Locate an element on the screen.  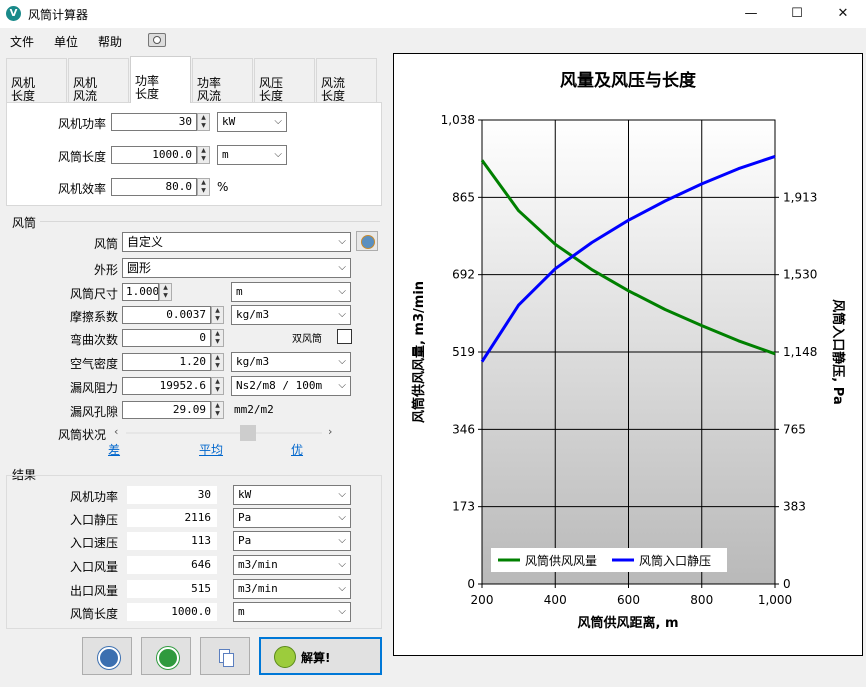
tab-flow-length: 风流 长度 is located at coordinates (346, 80).